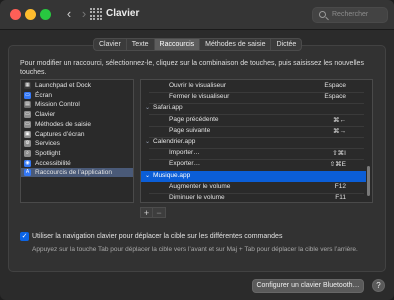  I want to click on category-item: ⚙ Services, so click(77, 143).